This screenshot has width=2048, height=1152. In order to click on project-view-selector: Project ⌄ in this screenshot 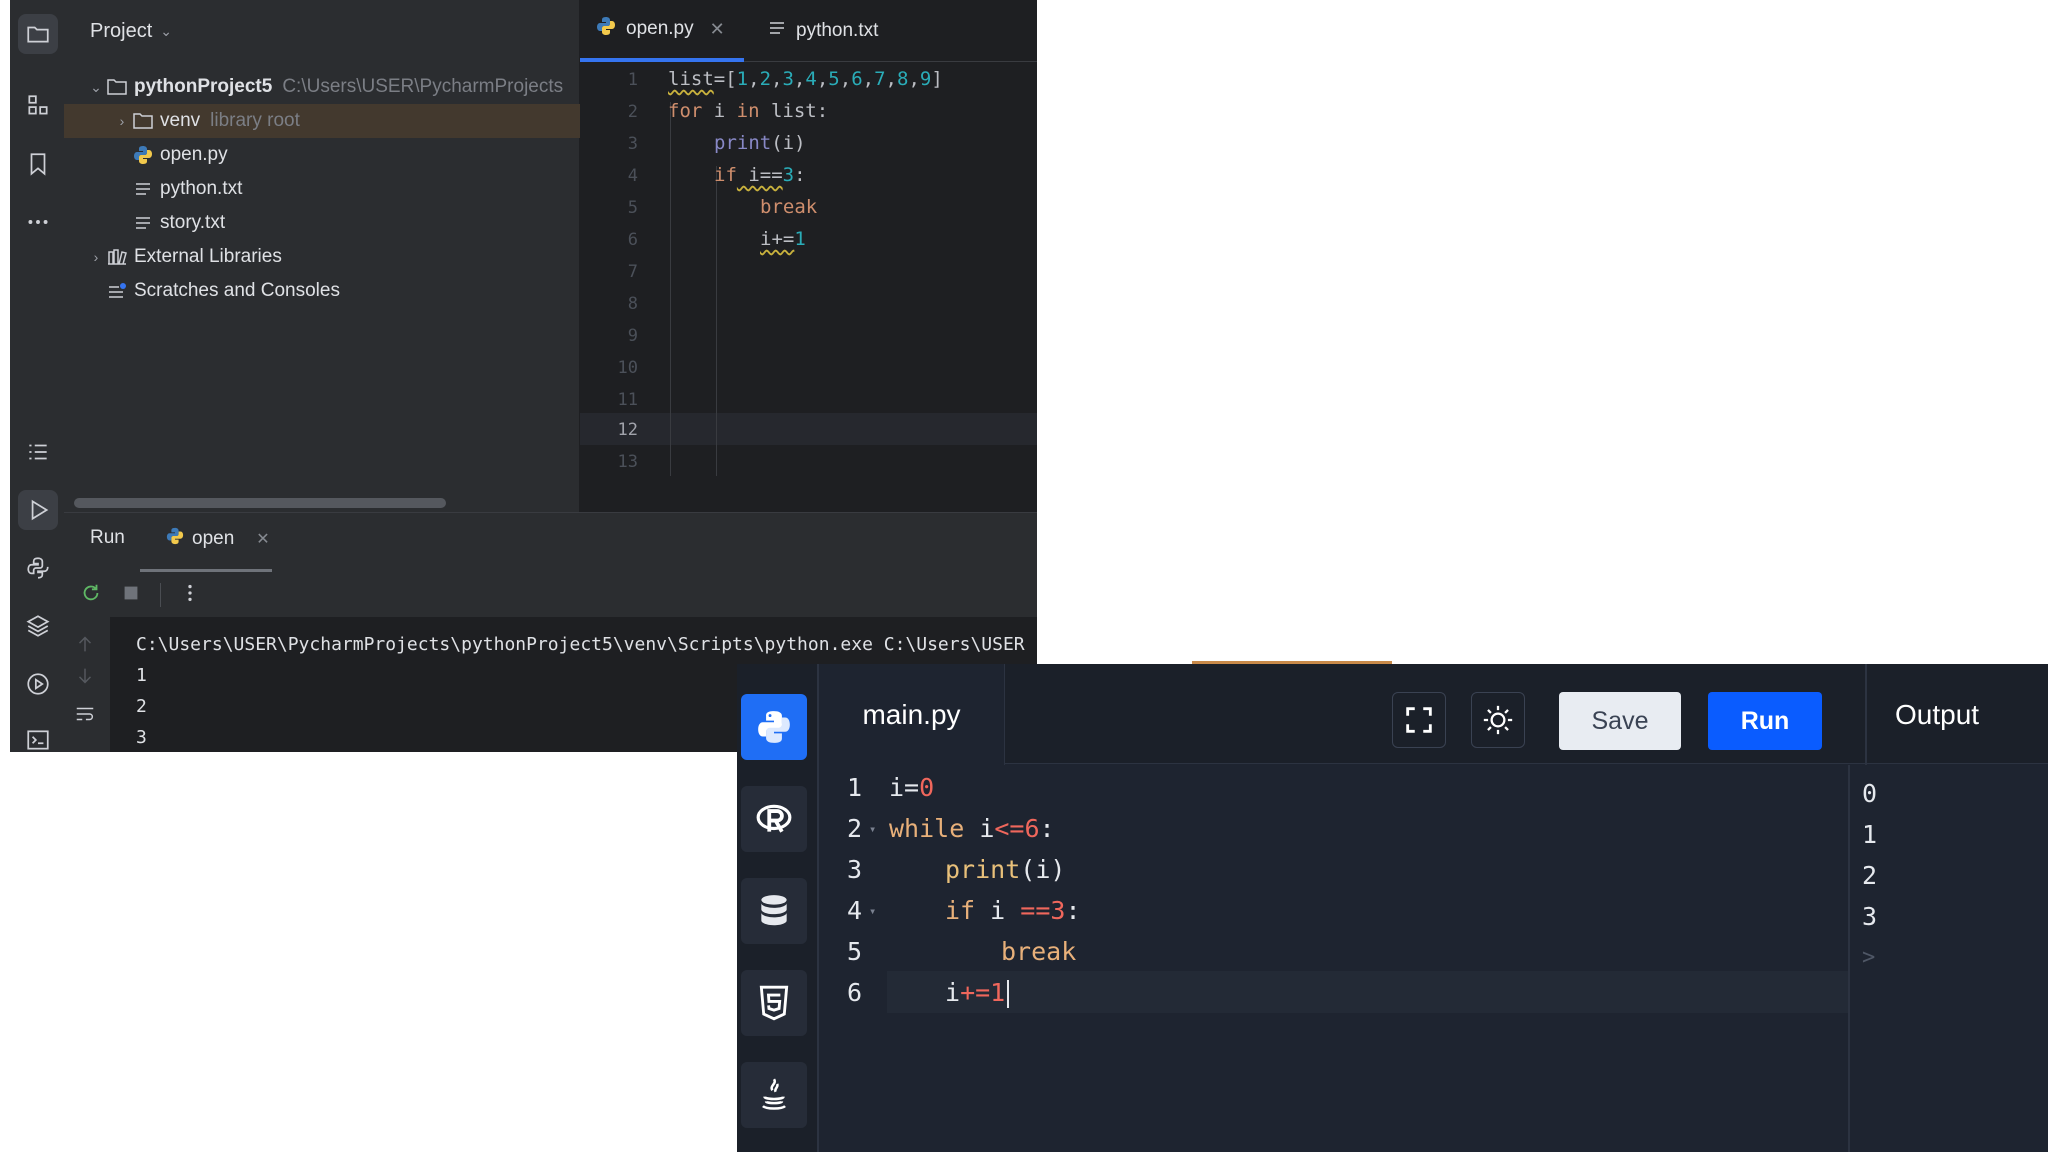, I will do `click(131, 31)`.